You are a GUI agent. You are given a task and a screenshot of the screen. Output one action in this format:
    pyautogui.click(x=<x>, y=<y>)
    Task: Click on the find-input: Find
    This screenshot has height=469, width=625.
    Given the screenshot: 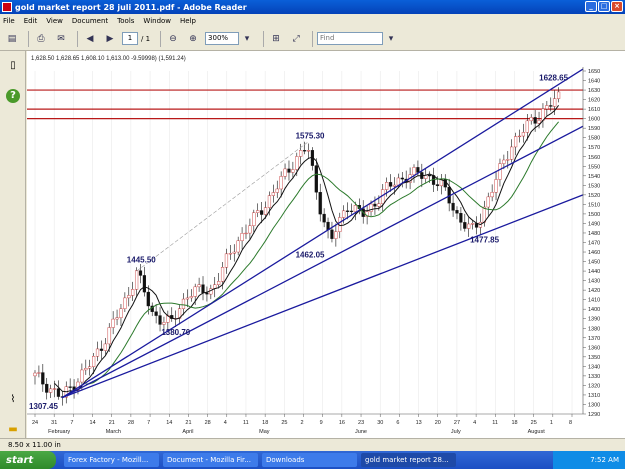 What is the action you would take?
    pyautogui.click(x=350, y=38)
    